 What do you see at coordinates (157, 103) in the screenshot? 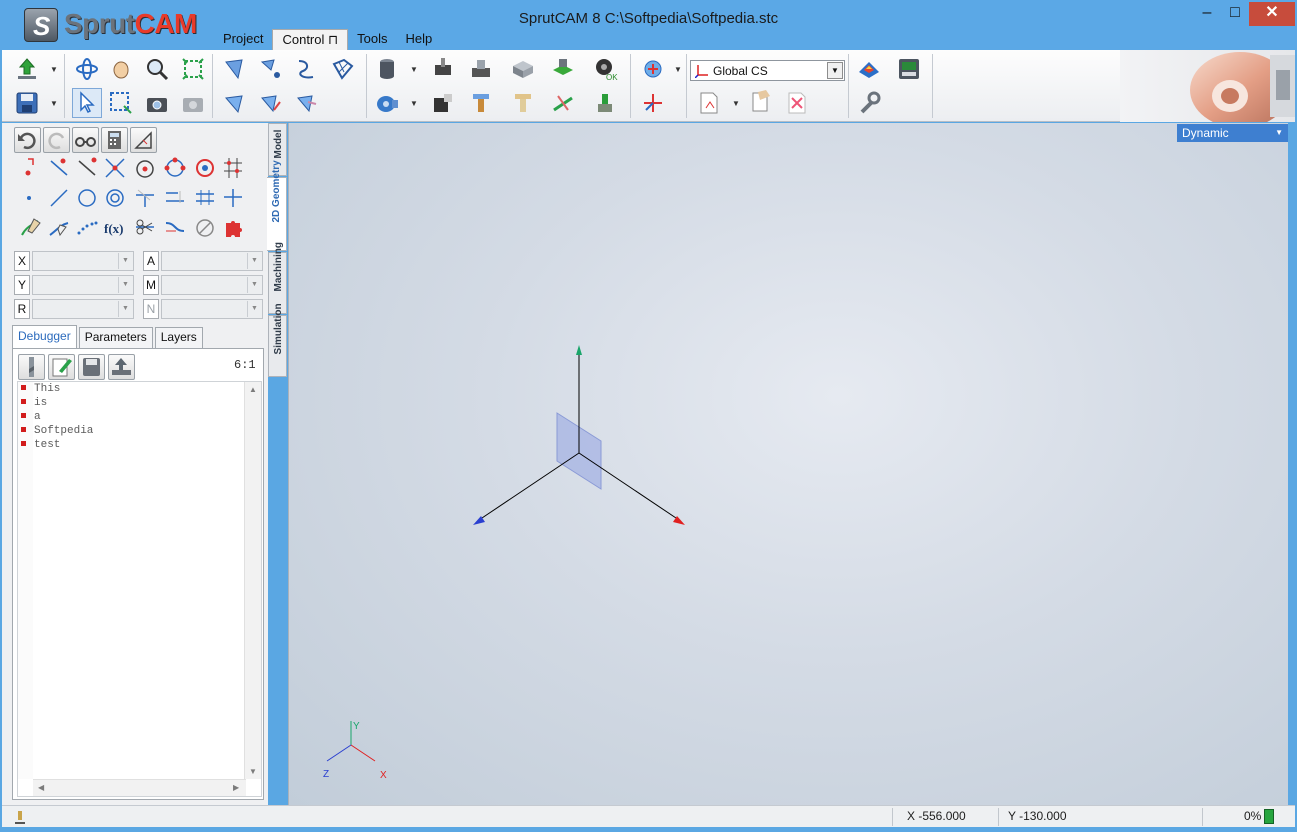
I see `camera-icon` at bounding box center [157, 103].